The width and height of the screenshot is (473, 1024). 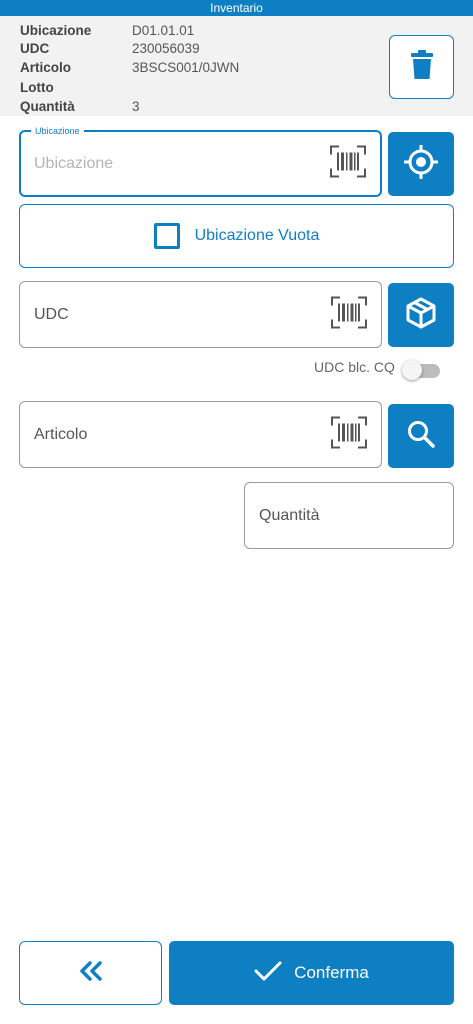 I want to click on info-key: Quantità, so click(x=47, y=106).